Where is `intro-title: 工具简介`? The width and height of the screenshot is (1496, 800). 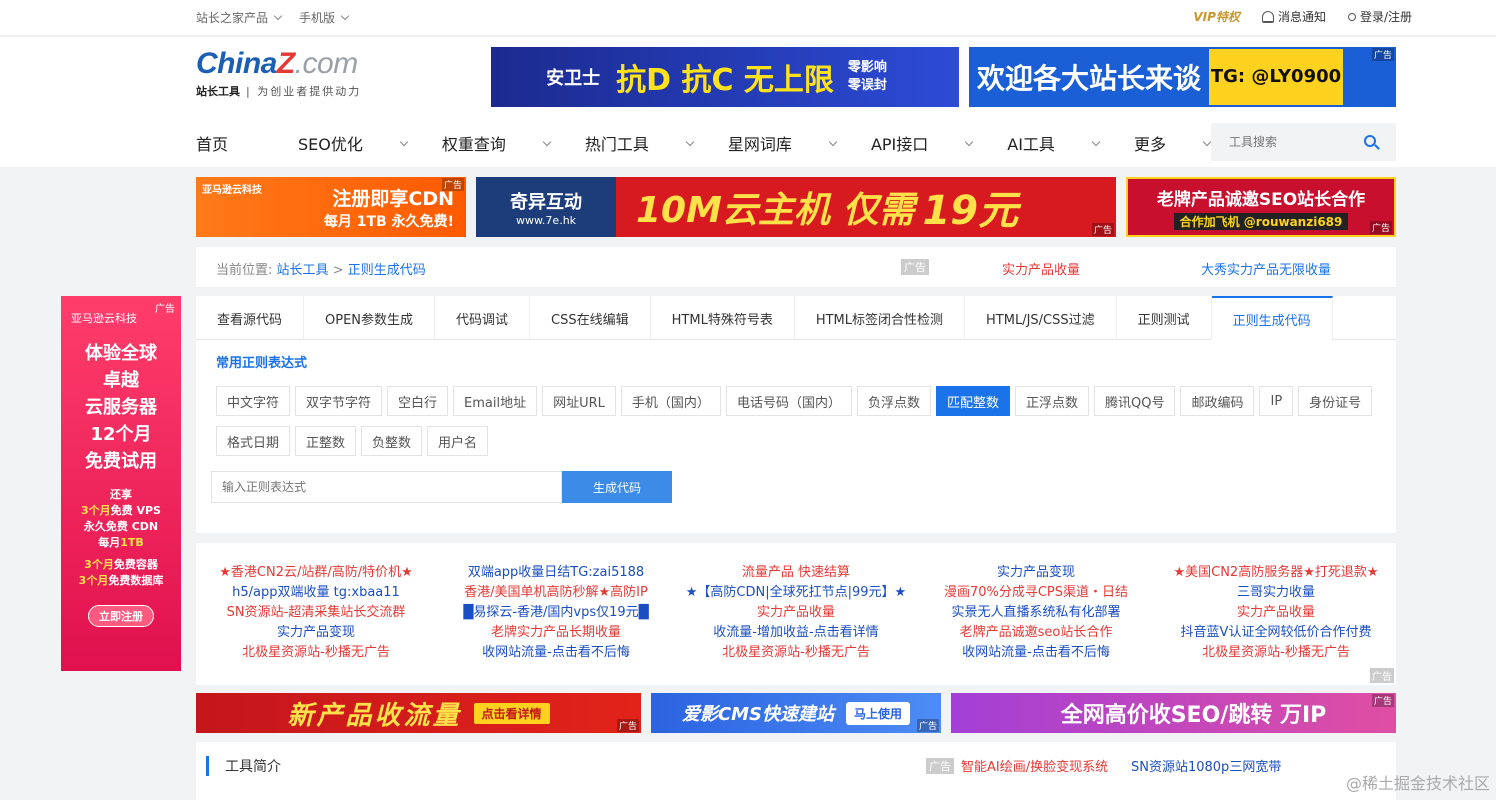 intro-title: 工具简介 is located at coordinates (243, 766).